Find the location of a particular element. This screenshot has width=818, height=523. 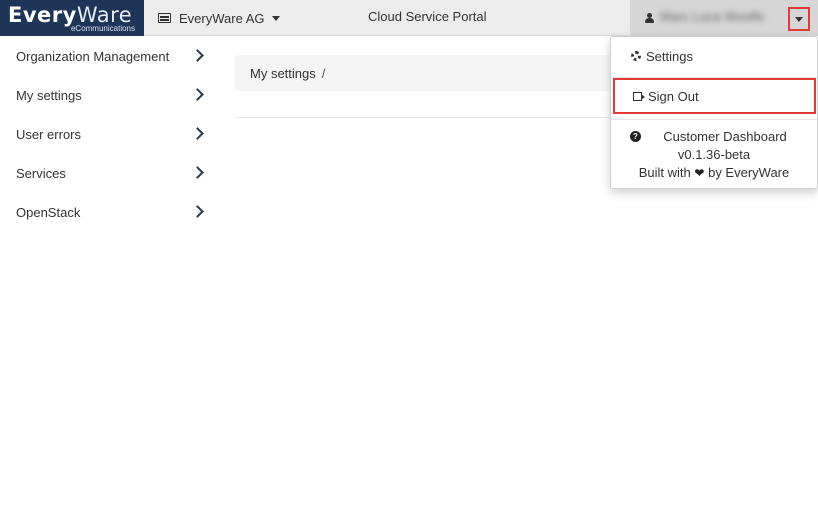

logo-tagline: eCommunications is located at coordinates (102, 28).